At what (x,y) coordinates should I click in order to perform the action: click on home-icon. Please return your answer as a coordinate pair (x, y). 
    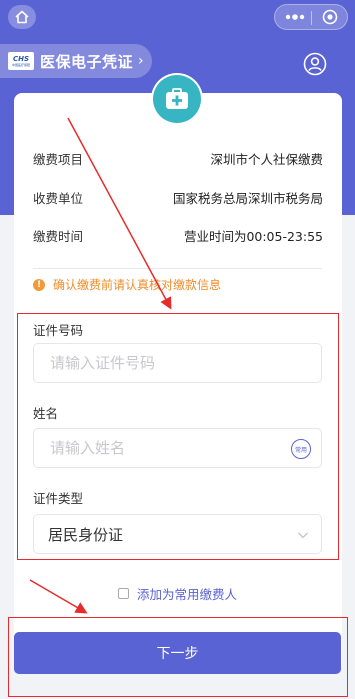
    Looking at the image, I should click on (22, 17).